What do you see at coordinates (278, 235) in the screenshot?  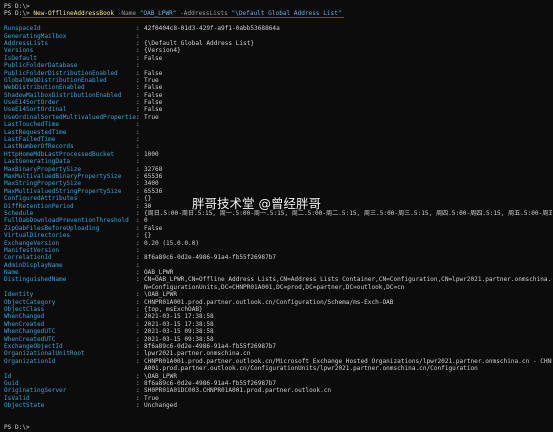 I see `property-row: VirtualDirectories: {}` at bounding box center [278, 235].